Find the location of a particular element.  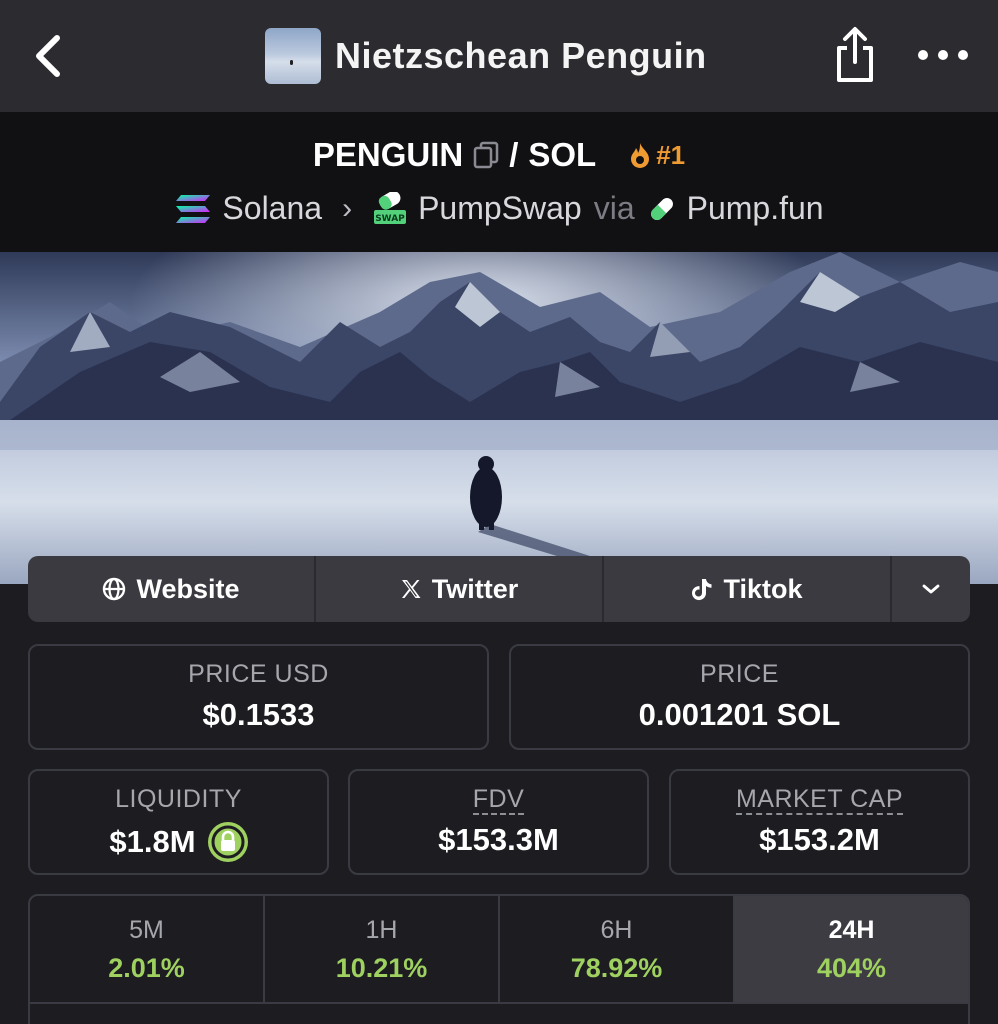

dex-name: PumpSwap is located at coordinates (500, 208).